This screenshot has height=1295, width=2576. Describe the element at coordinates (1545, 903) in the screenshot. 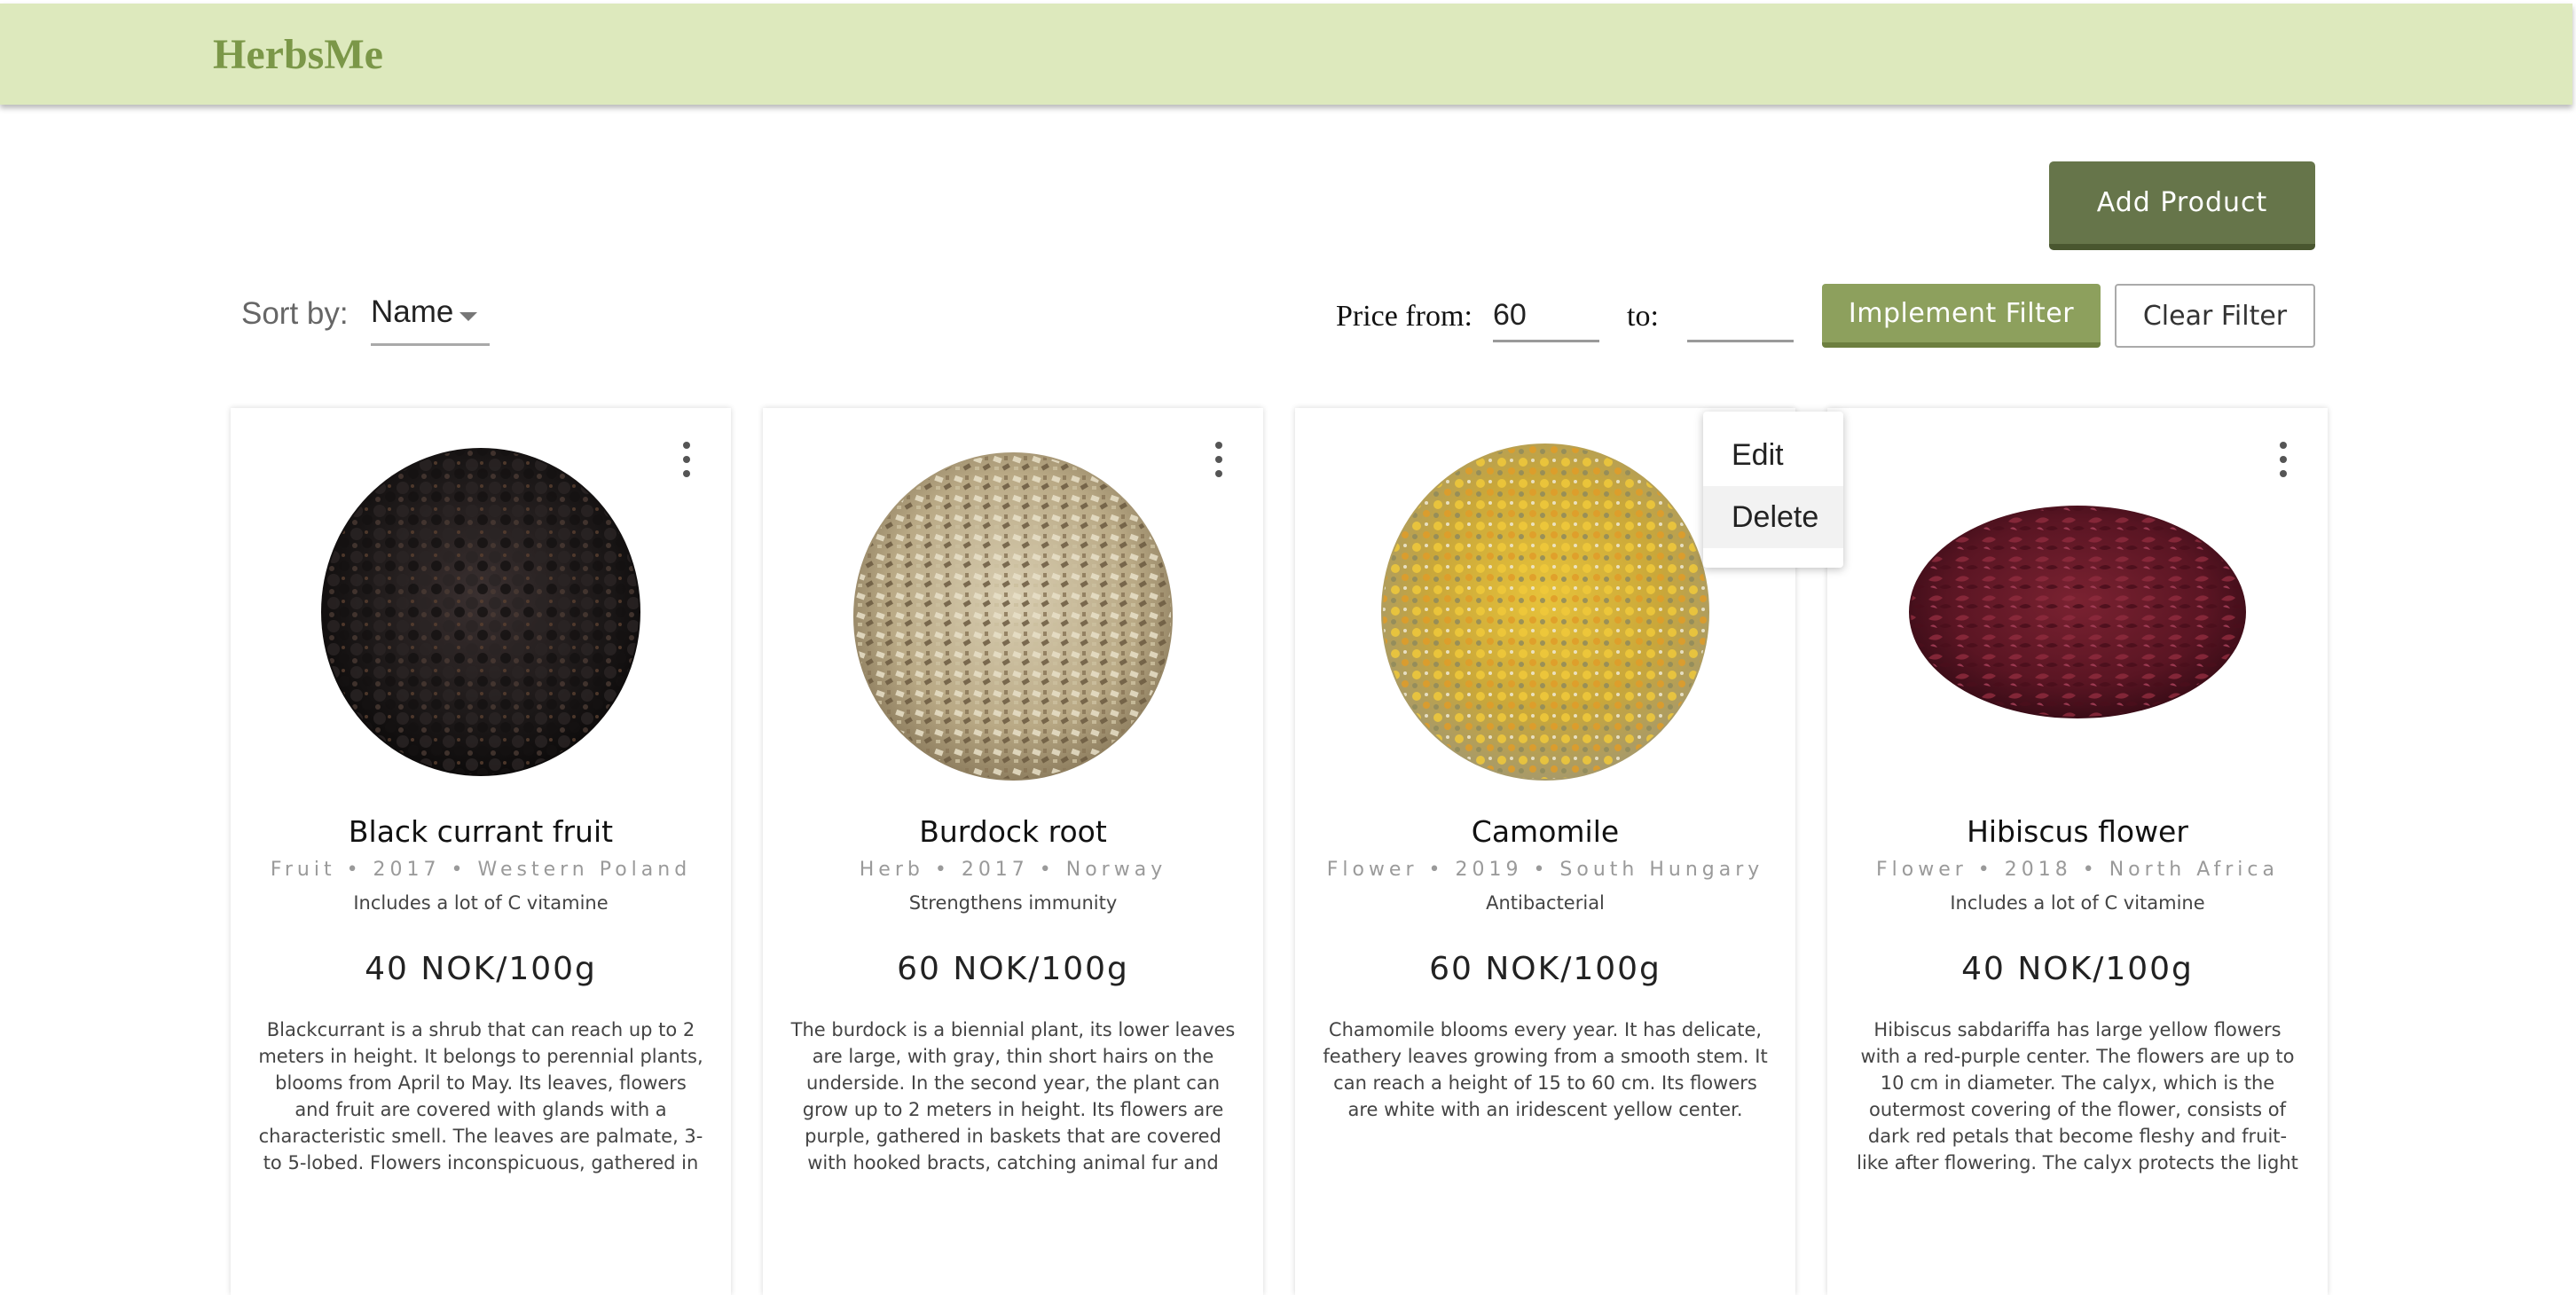

I see `product-tag: Antibacterial` at that location.